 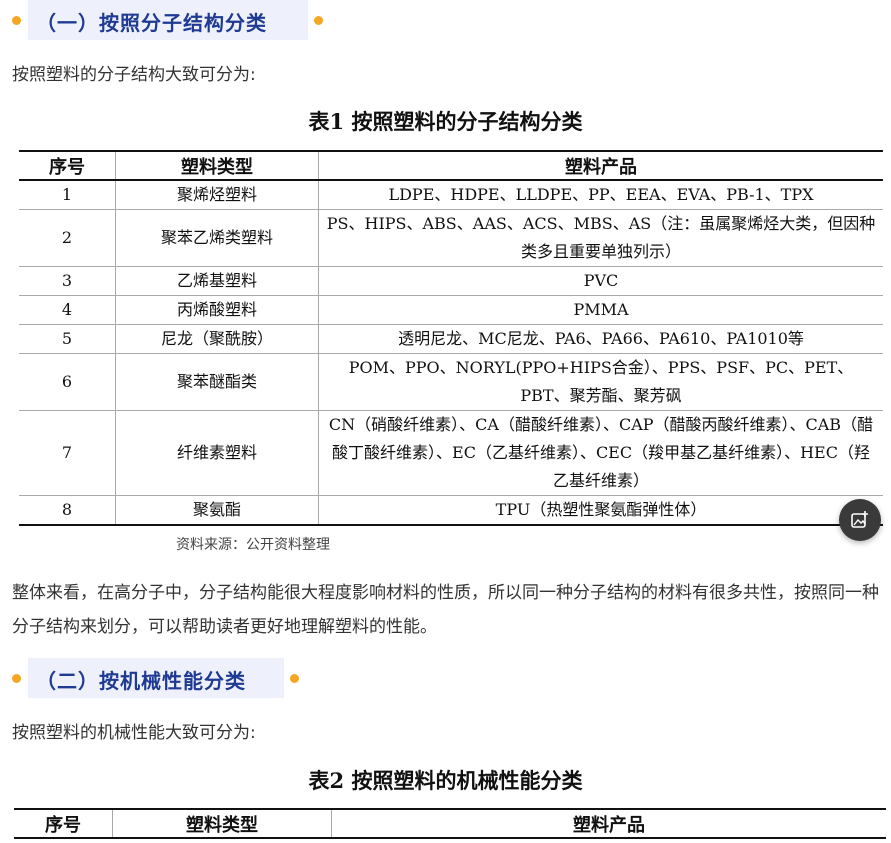 What do you see at coordinates (217, 195) in the screenshot?
I see `row-type: 聚烯烃塑料` at bounding box center [217, 195].